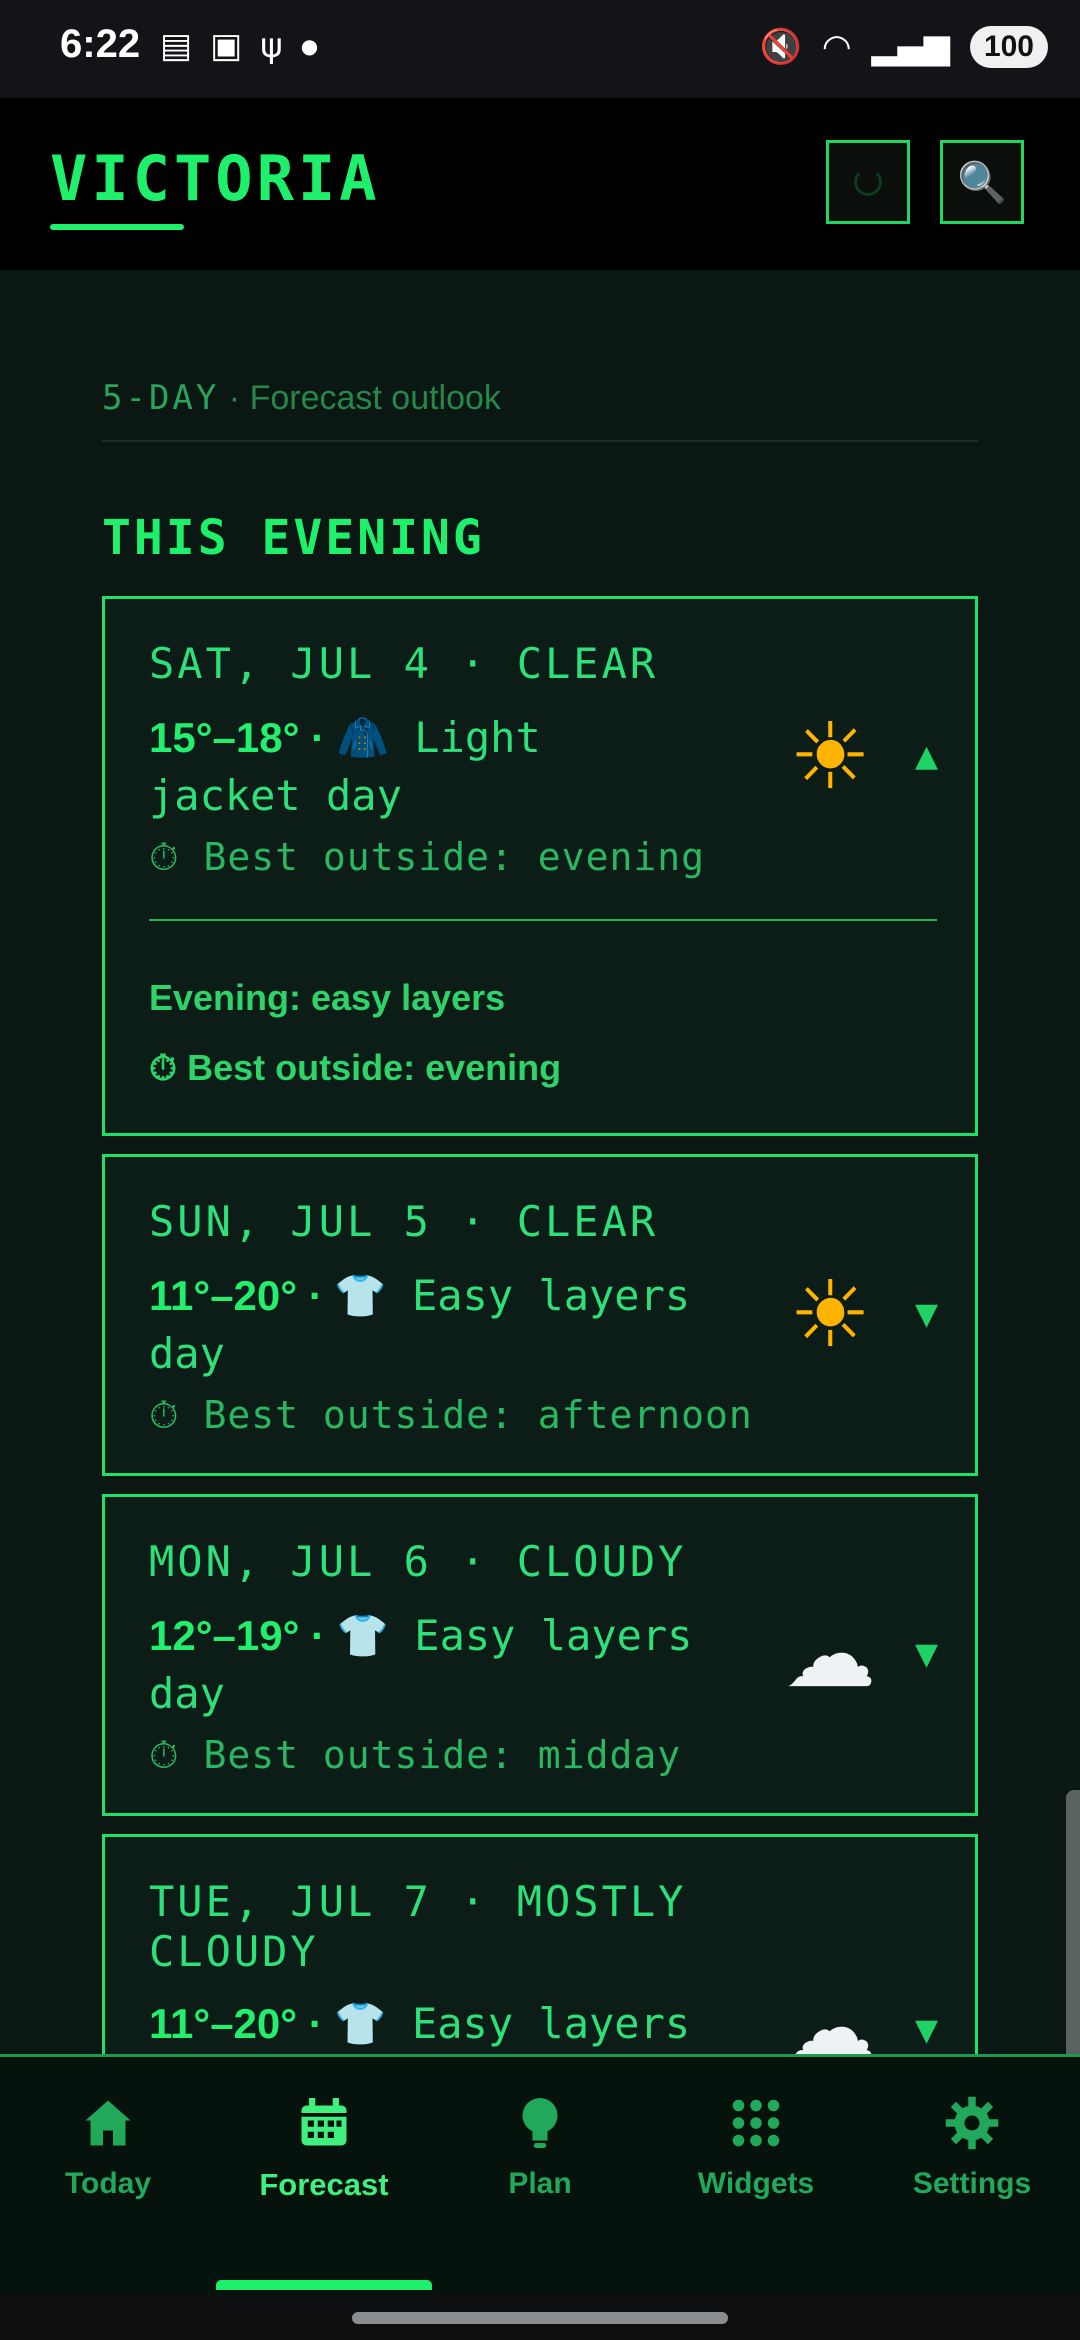  Describe the element at coordinates (756, 2123) in the screenshot. I see `grid-icon` at that location.